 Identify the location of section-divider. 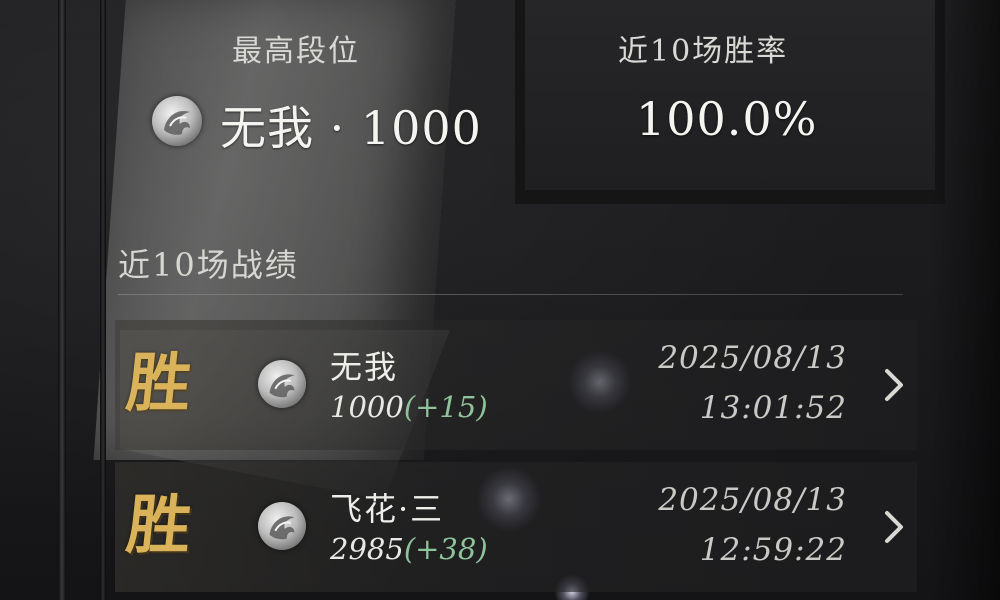
(510, 294).